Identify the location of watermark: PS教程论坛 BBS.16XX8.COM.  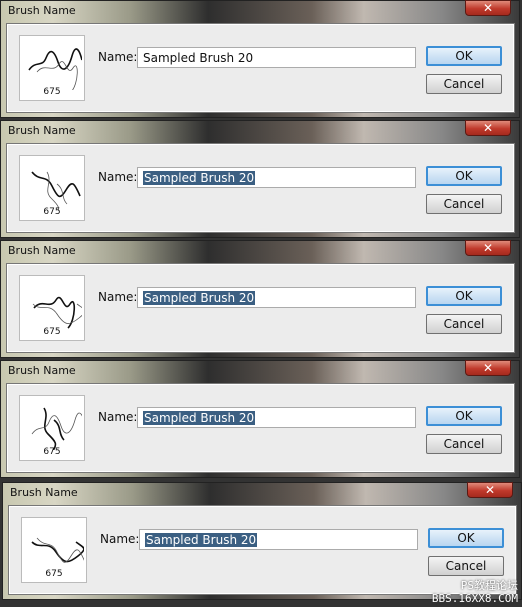
(475, 592).